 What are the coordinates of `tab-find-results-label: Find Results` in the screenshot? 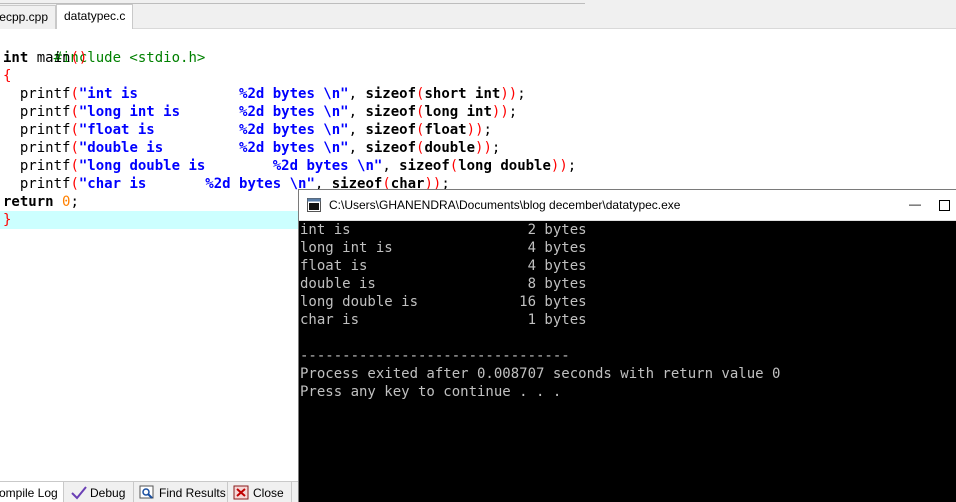 It's located at (192, 492).